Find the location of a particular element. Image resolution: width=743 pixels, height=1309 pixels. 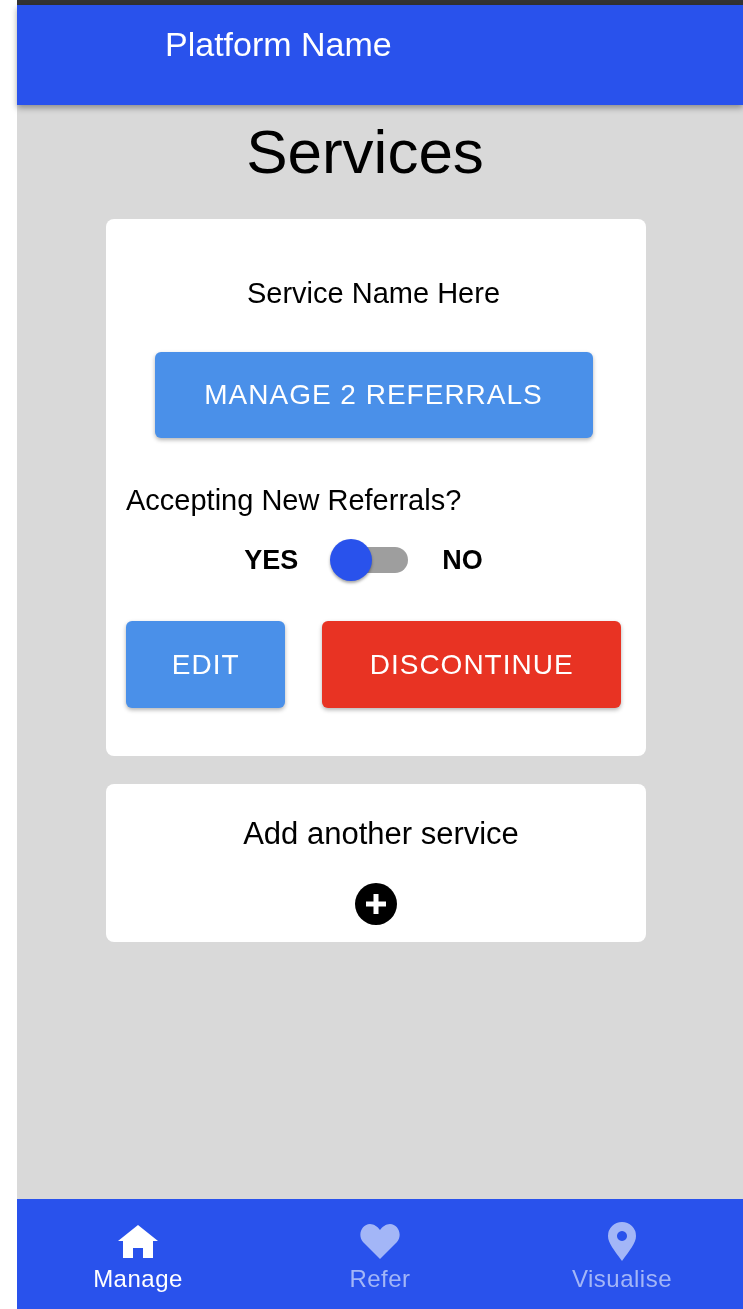

nav-tab: Visualise is located at coordinates (622, 1254).